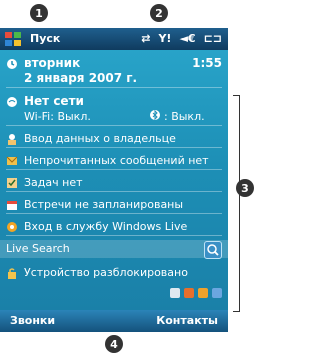 This screenshot has height=357, width=320. What do you see at coordinates (12, 64) in the screenshot?
I see `clock-icon` at bounding box center [12, 64].